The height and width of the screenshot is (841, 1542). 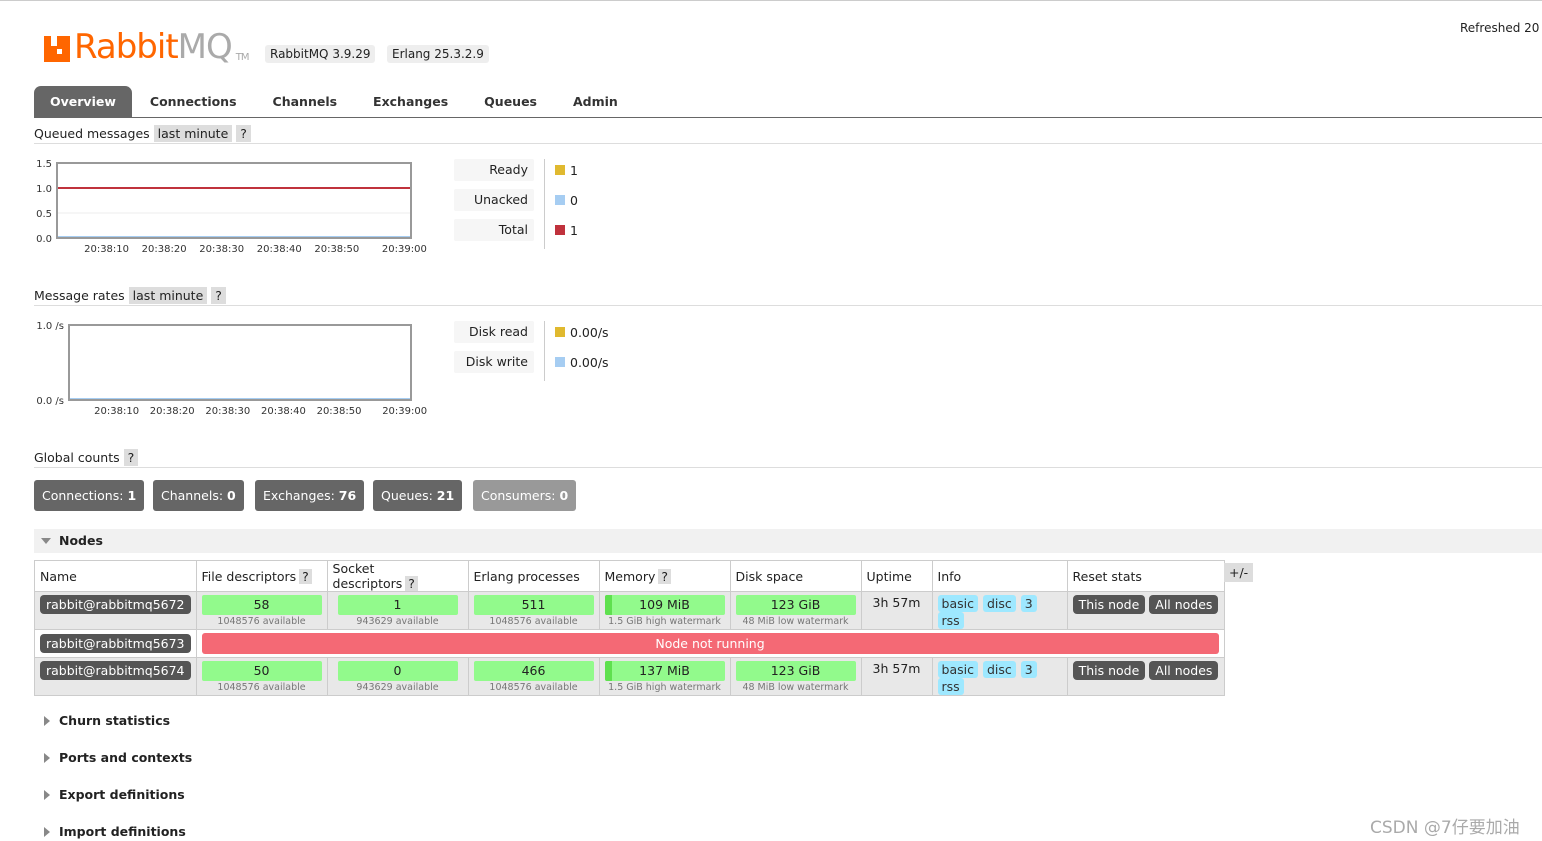 I want to click on ports-contexts-toggle: Ports and contexts, so click(x=118, y=757).